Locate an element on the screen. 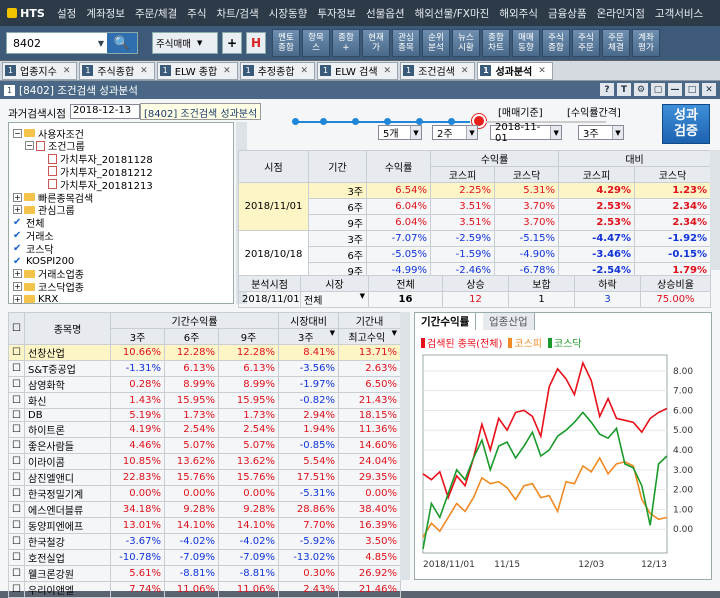 Image resolution: width=720 pixels, height=598 pixels. col-max-return: 최고수익 ▼ is located at coordinates (370, 336).